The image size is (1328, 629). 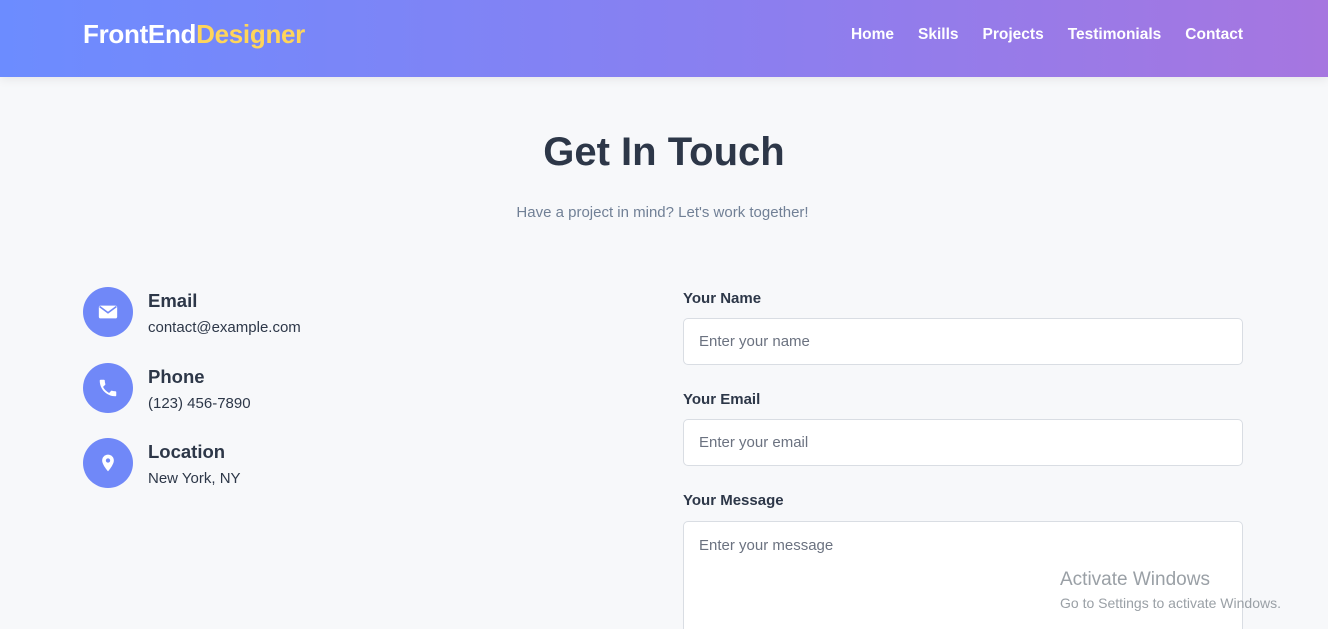 What do you see at coordinates (108, 387) in the screenshot?
I see `phone-icon` at bounding box center [108, 387].